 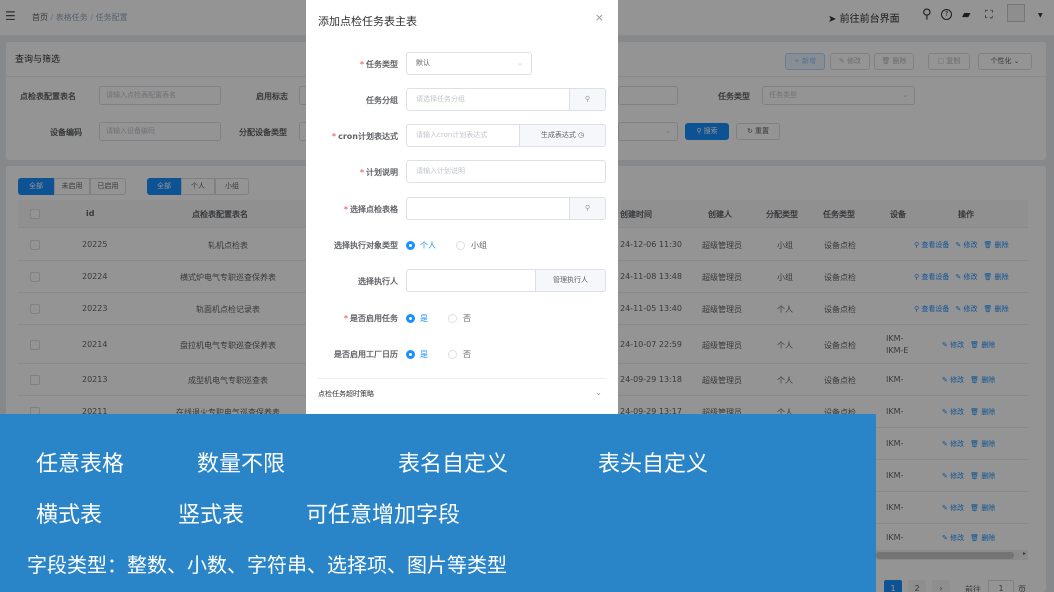 I want to click on banner-vertical: 竖式表, so click(x=211, y=515).